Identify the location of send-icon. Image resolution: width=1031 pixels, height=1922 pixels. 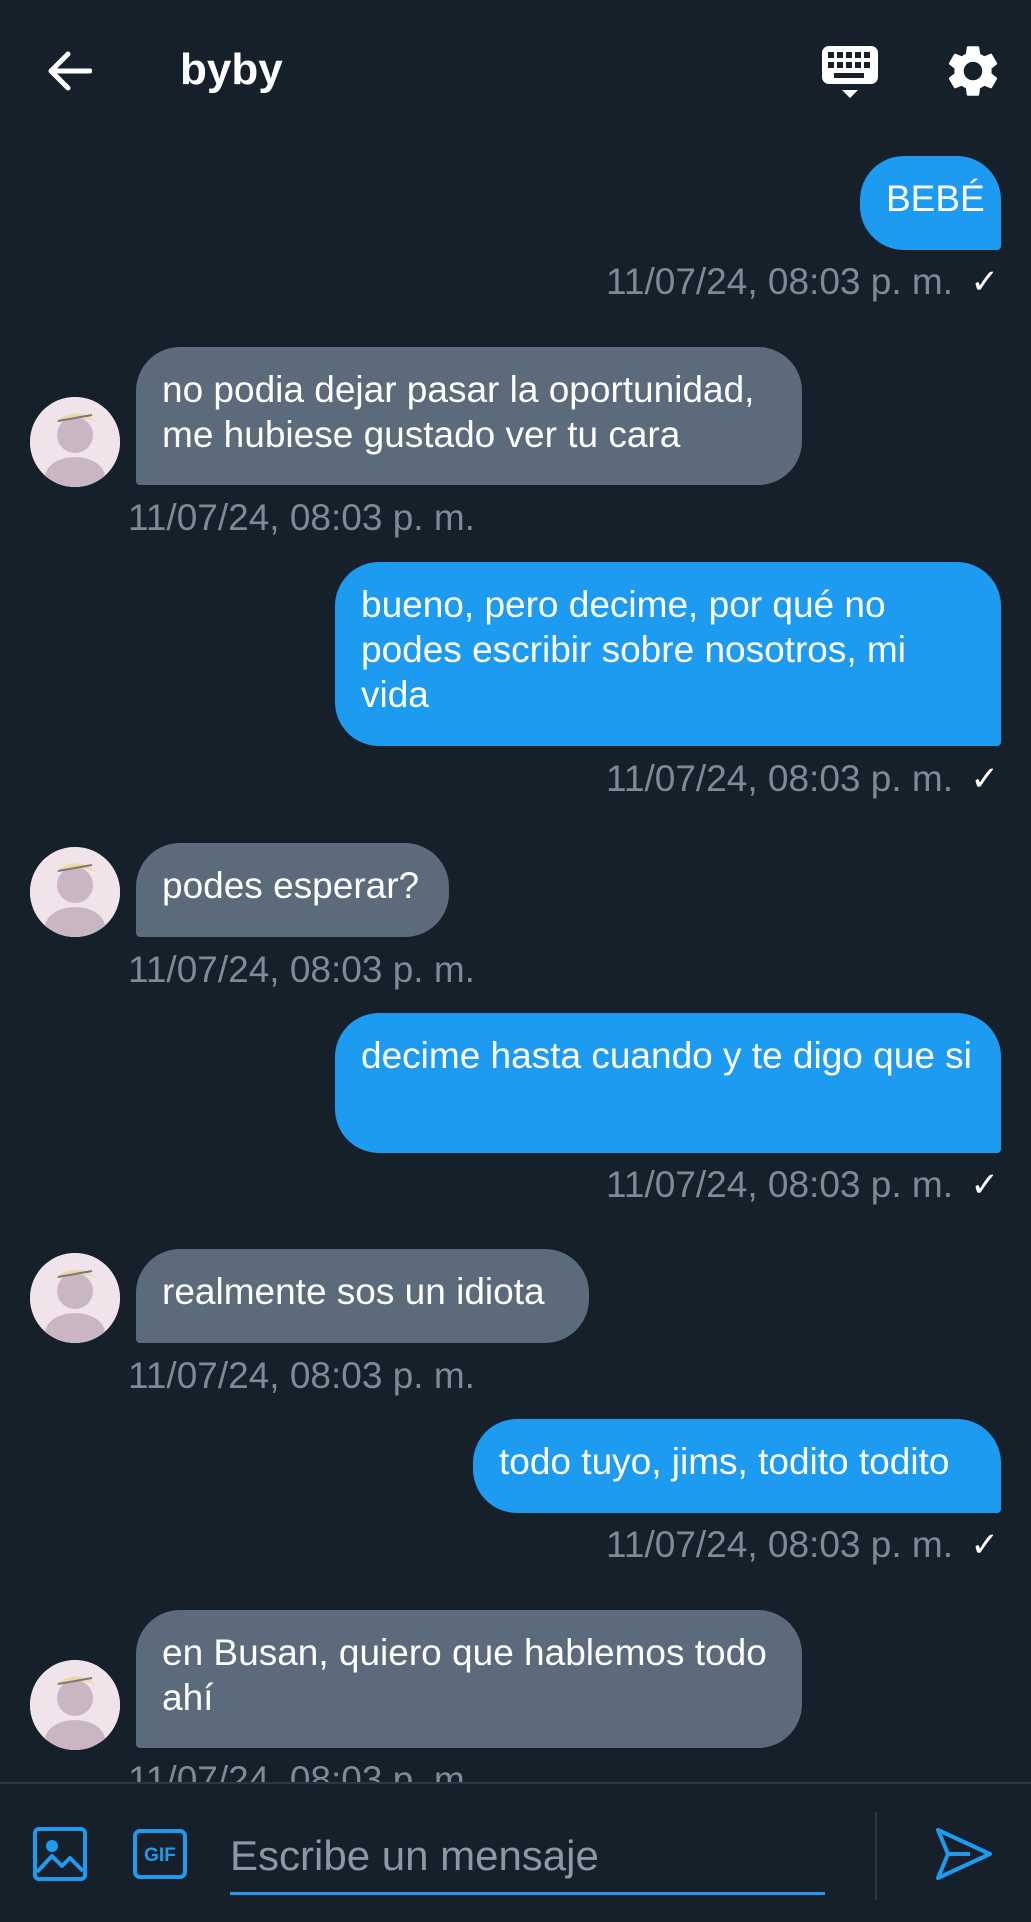
(964, 1854).